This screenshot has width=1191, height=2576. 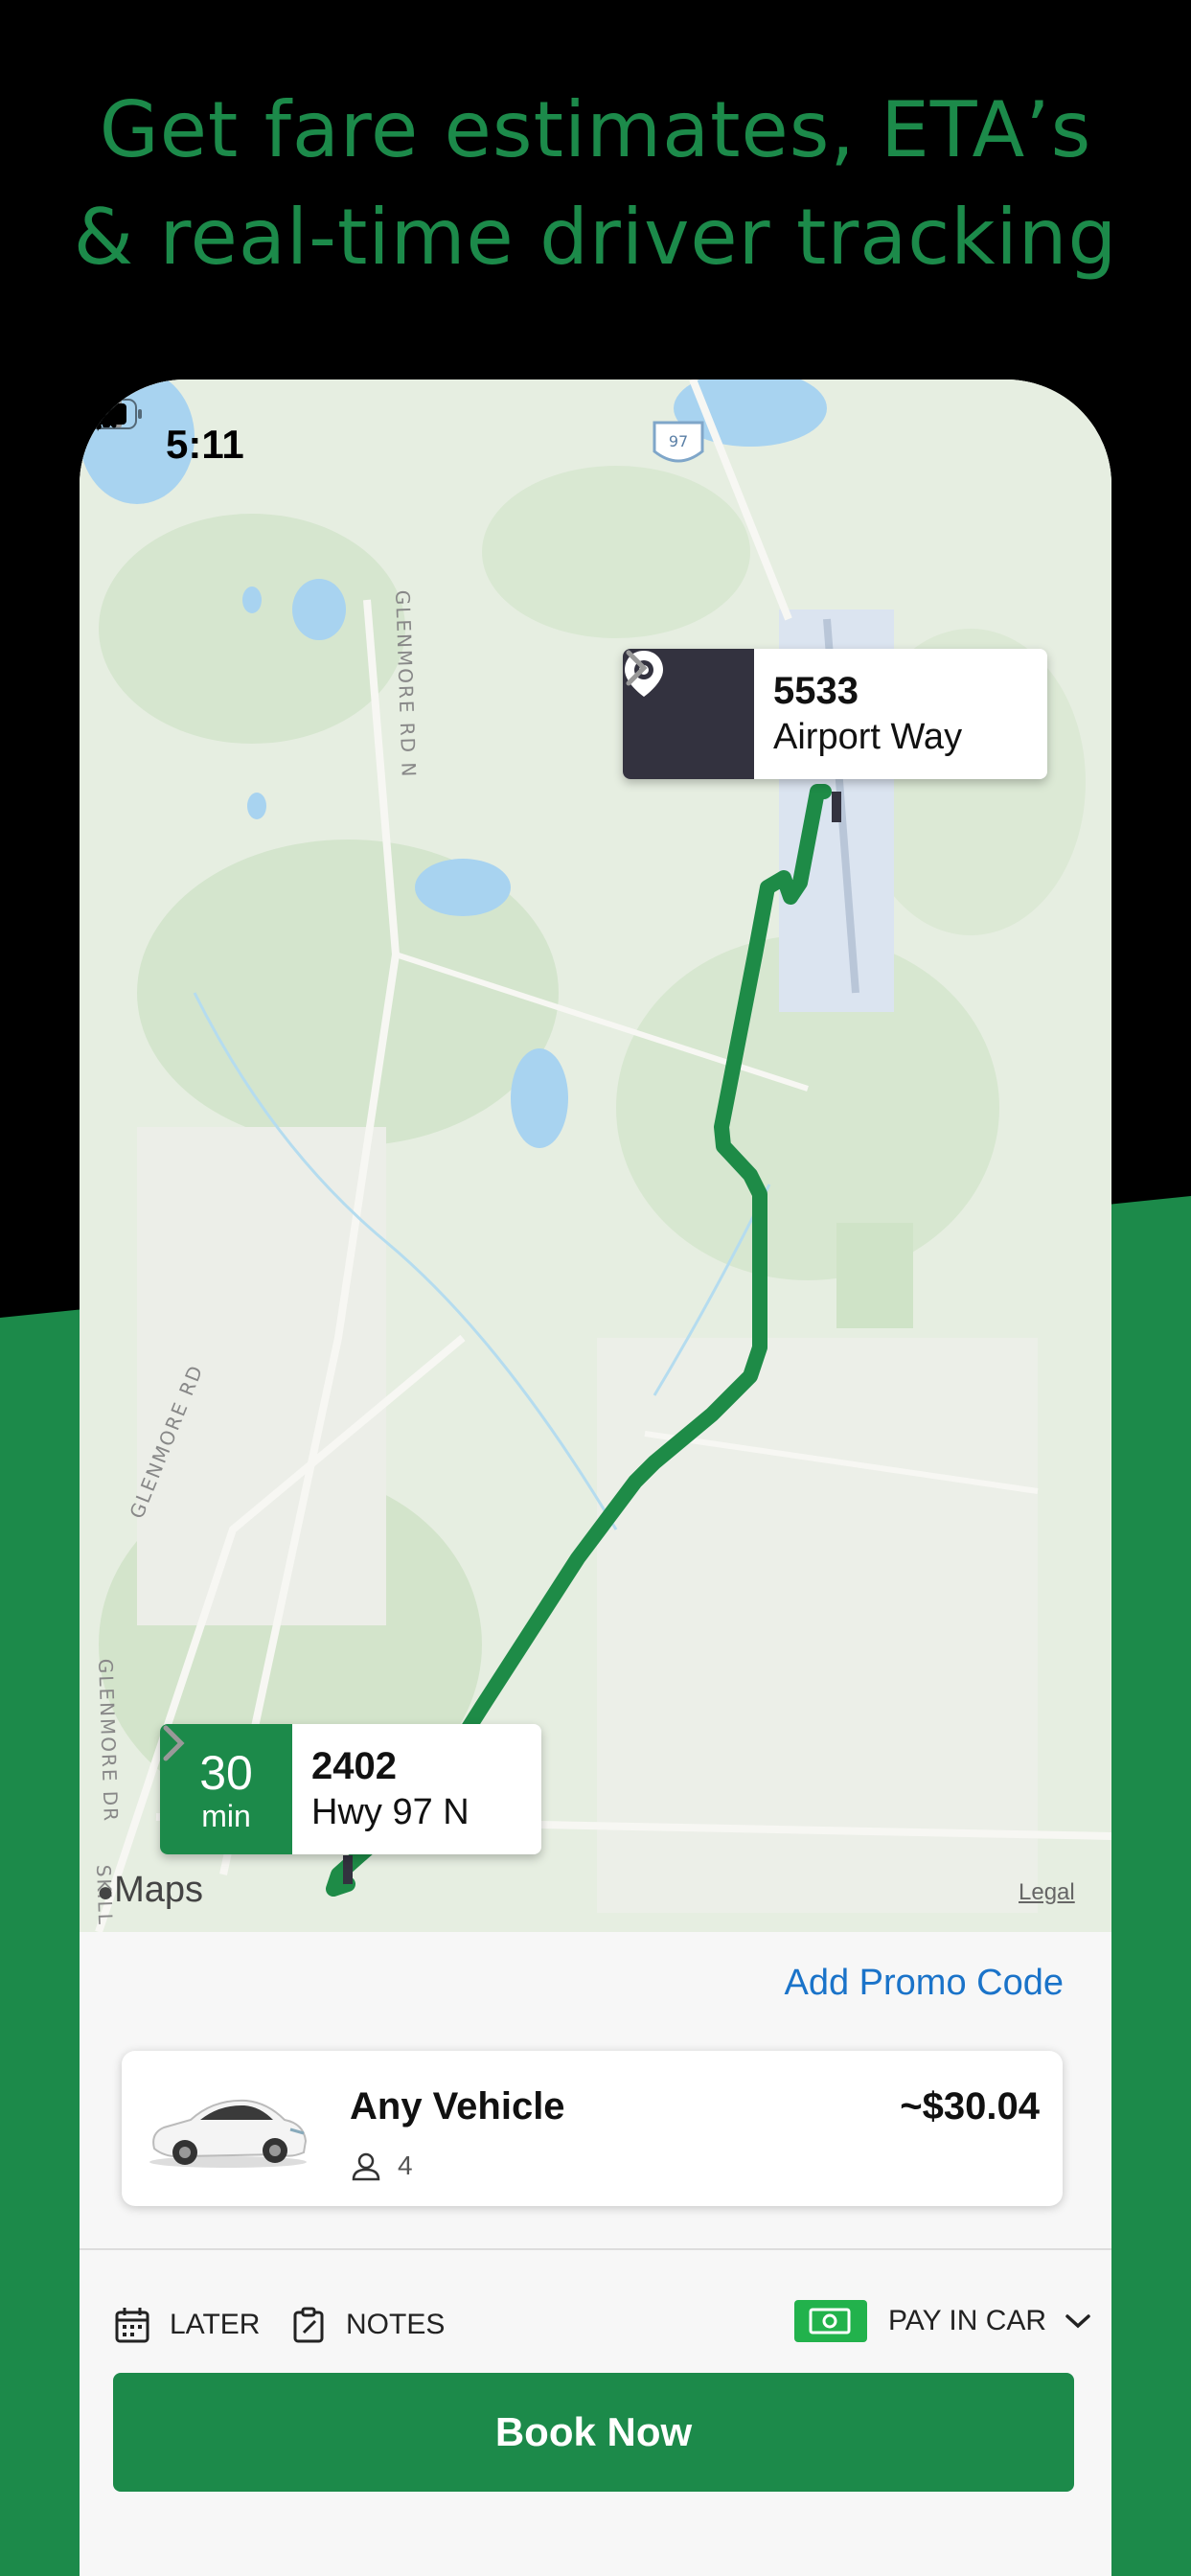 What do you see at coordinates (205, 444) in the screenshot?
I see `status-time: 5:11` at bounding box center [205, 444].